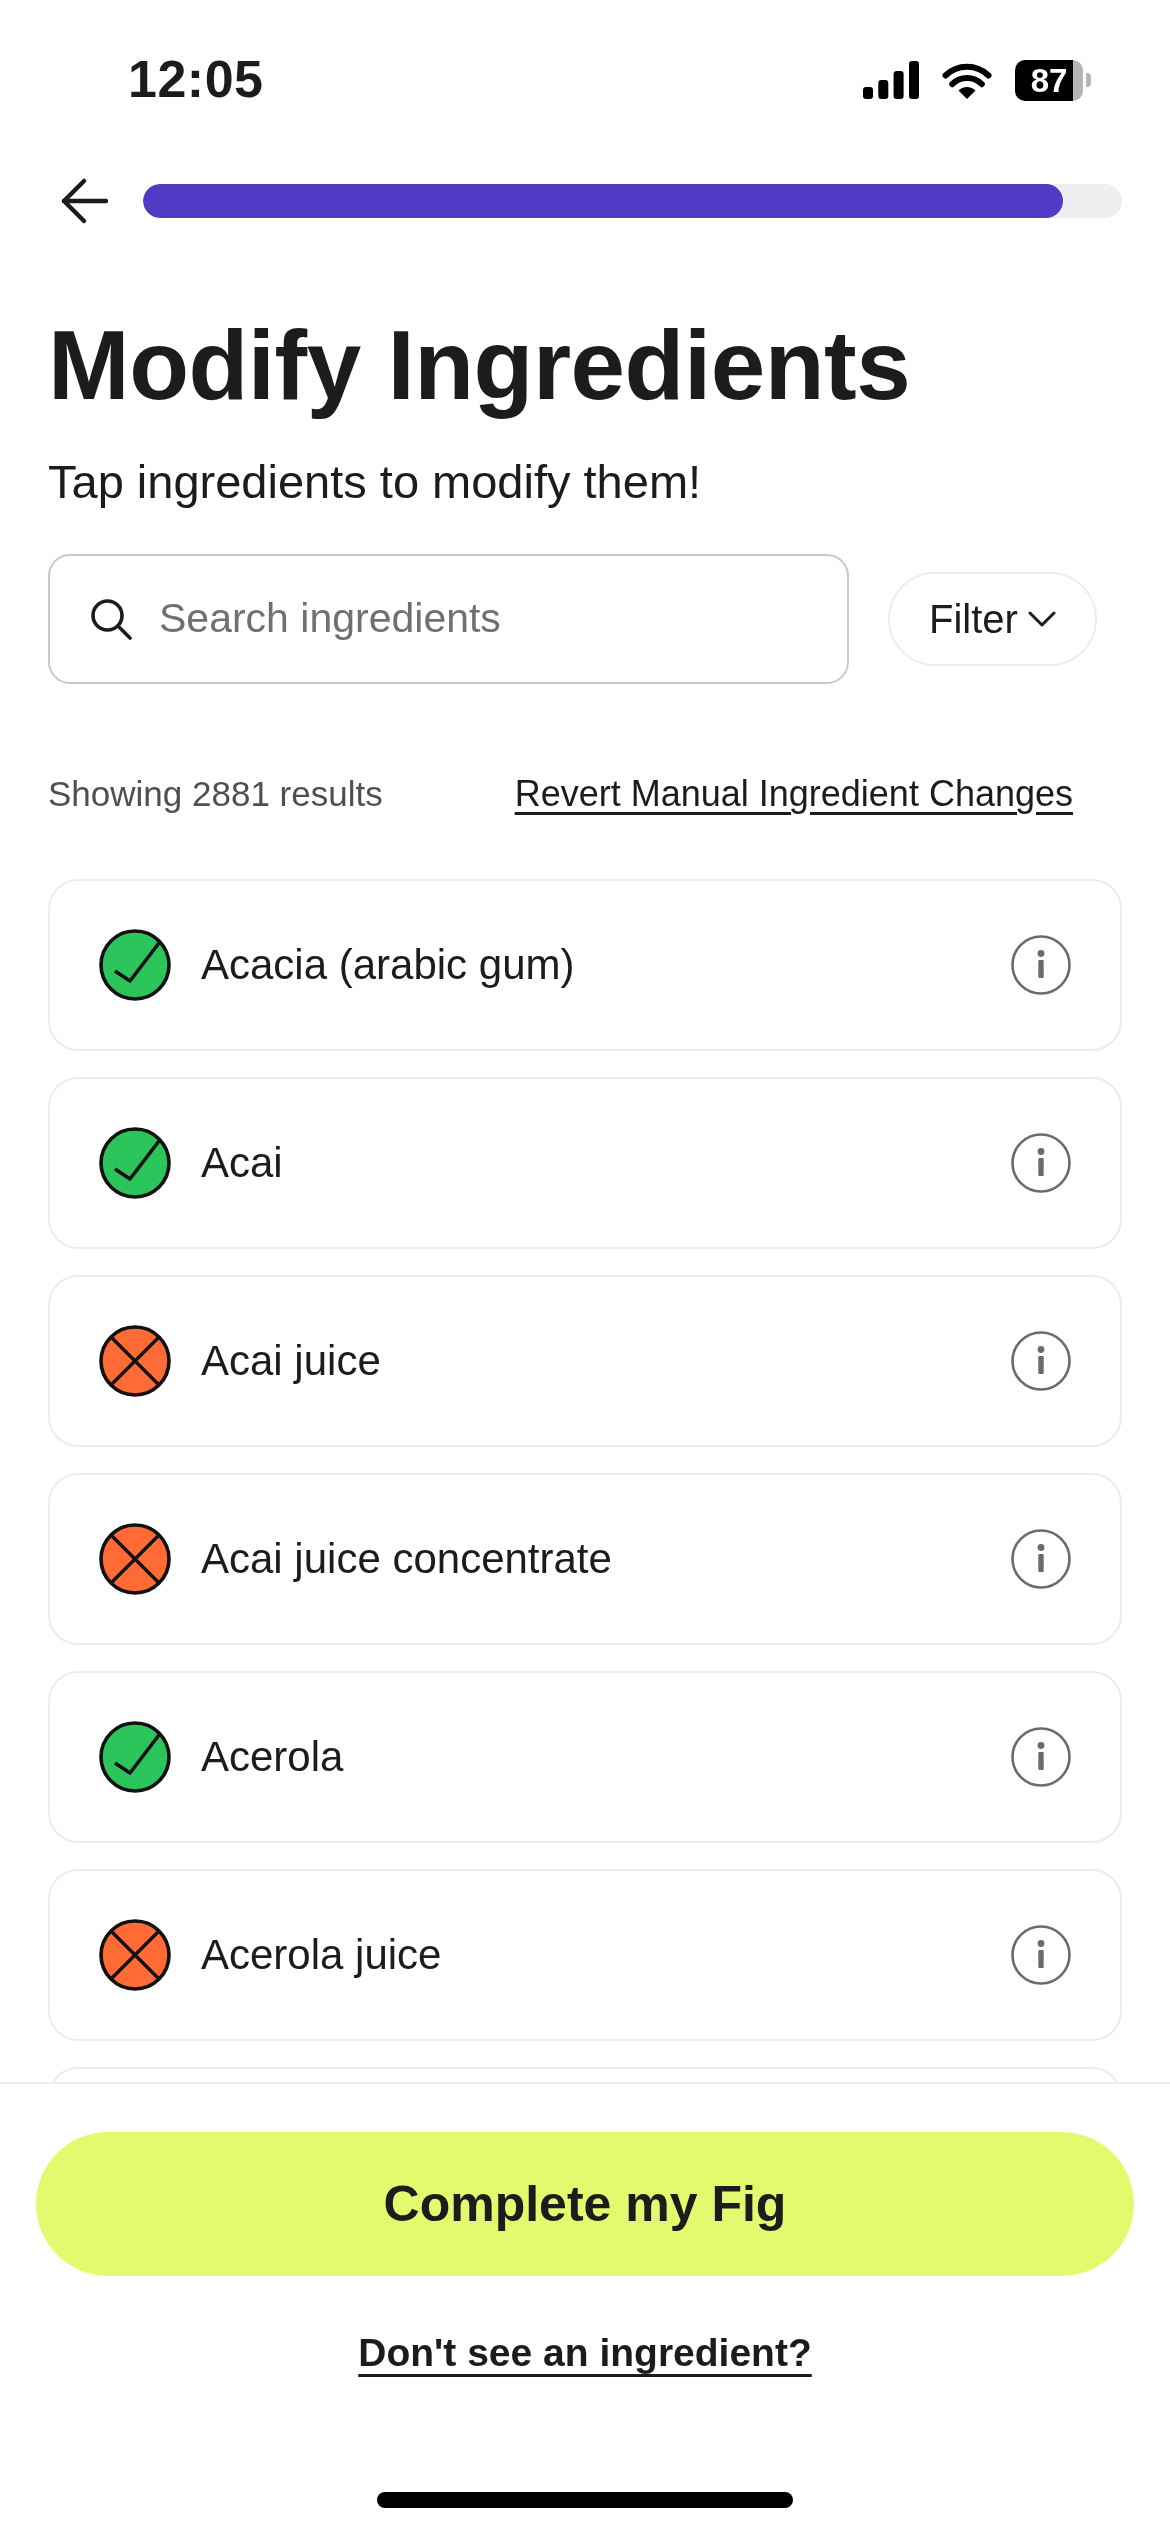 This screenshot has width=1170, height=2532. Describe the element at coordinates (585, 1163) in the screenshot. I see `ingredient-card: Acai` at that location.